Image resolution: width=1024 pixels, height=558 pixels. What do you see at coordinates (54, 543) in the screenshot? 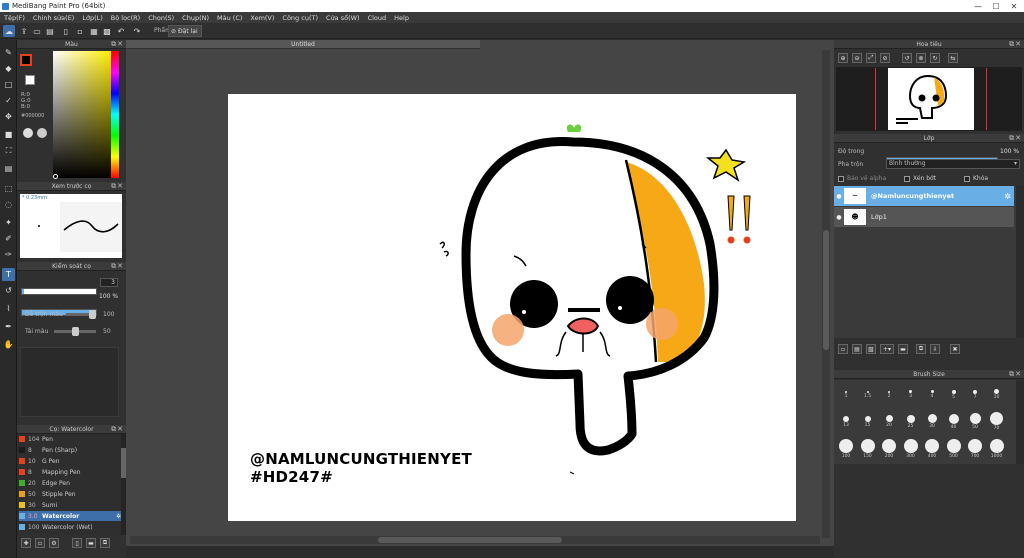
I see `brush-settings-icon: ⚙` at bounding box center [54, 543].